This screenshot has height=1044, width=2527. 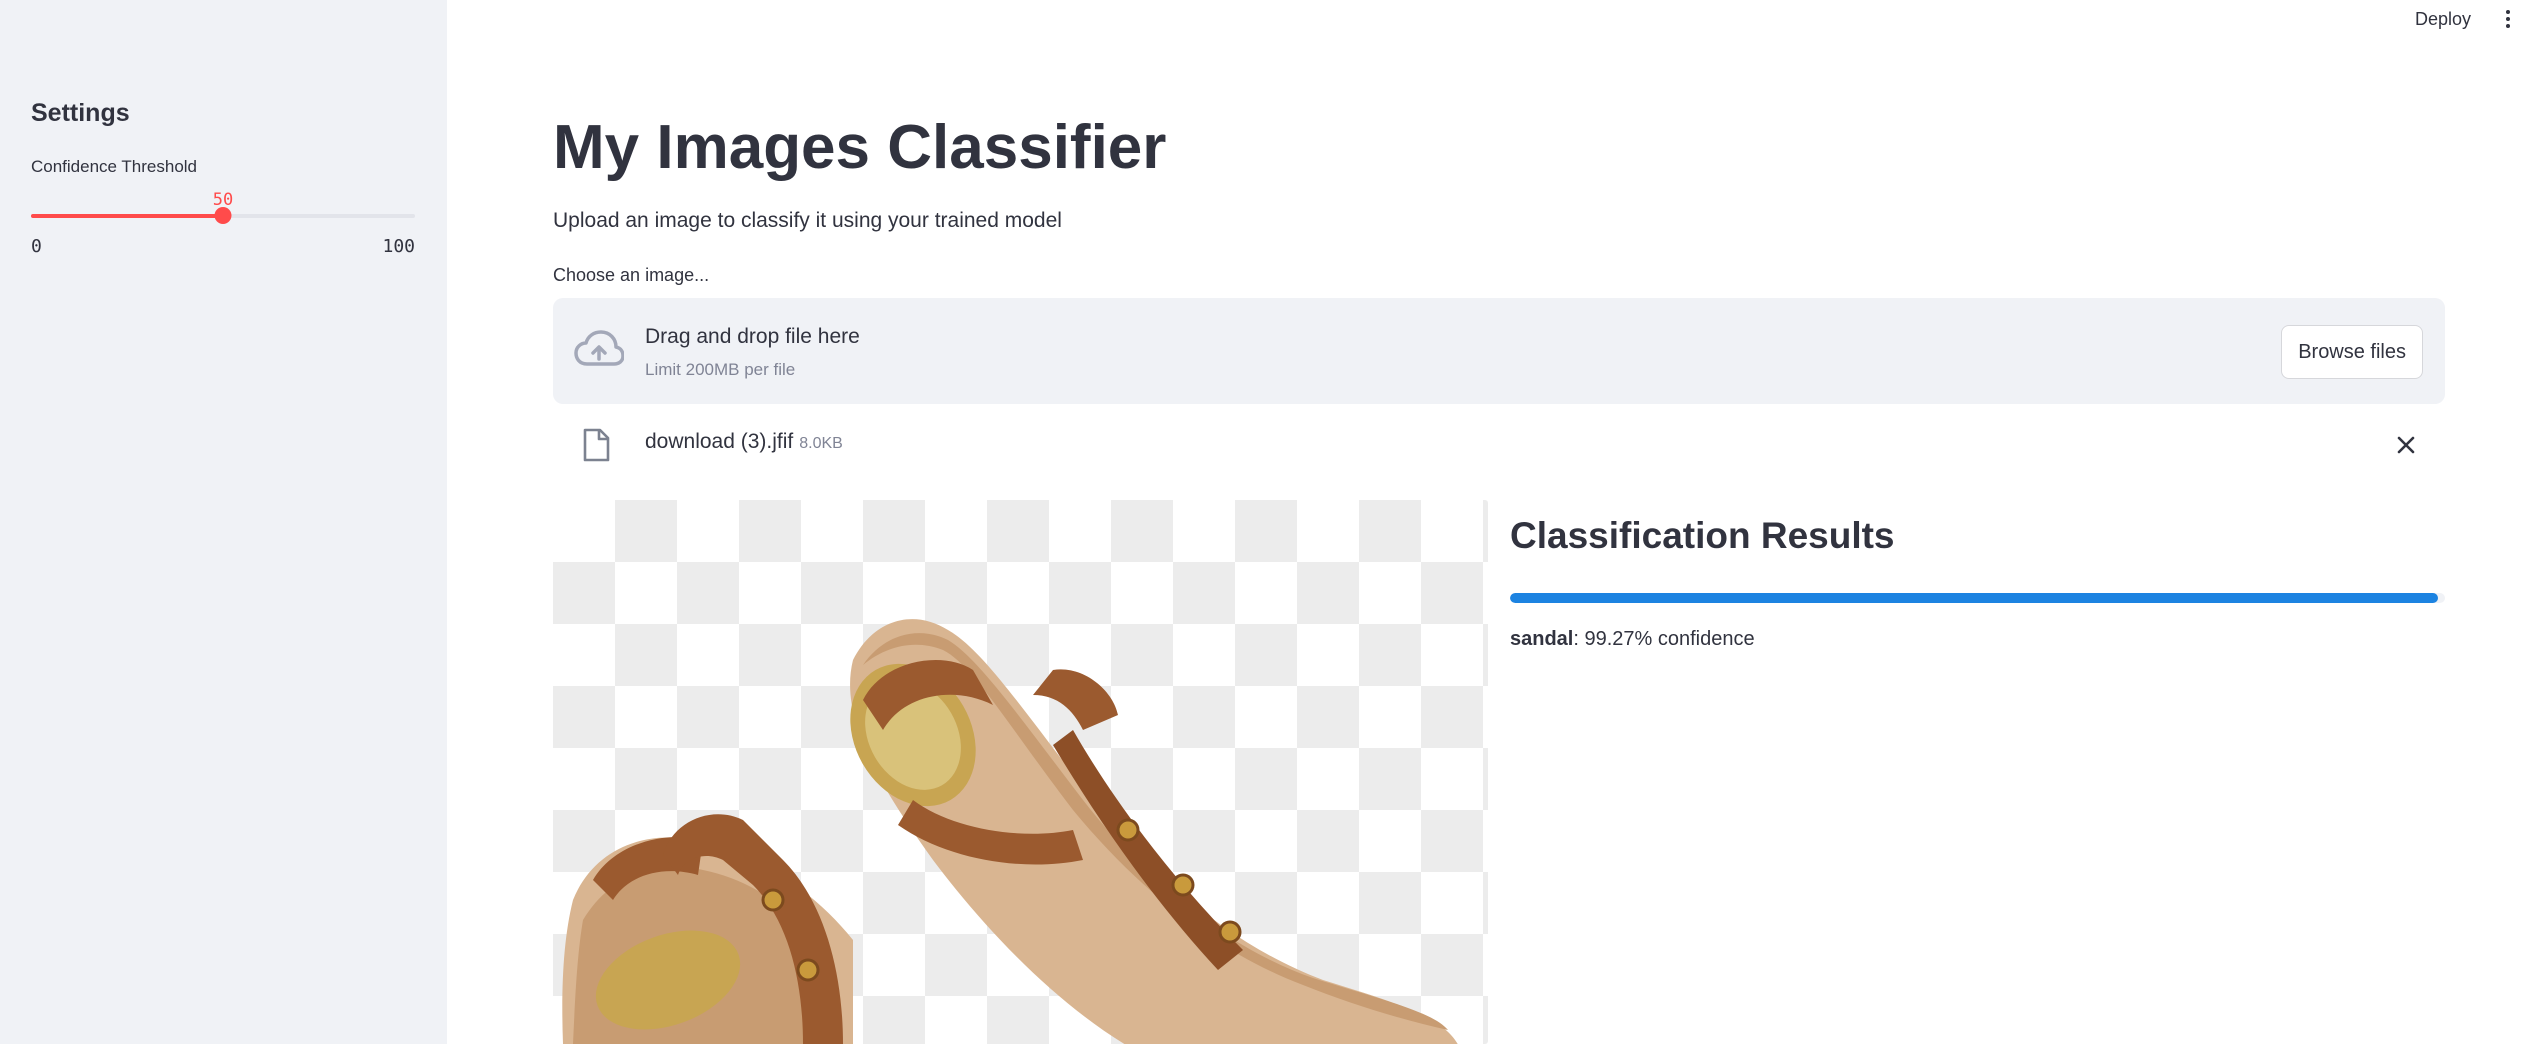 I want to click on confidence-threshold-slider: 50 0 100, so click(x=223, y=223).